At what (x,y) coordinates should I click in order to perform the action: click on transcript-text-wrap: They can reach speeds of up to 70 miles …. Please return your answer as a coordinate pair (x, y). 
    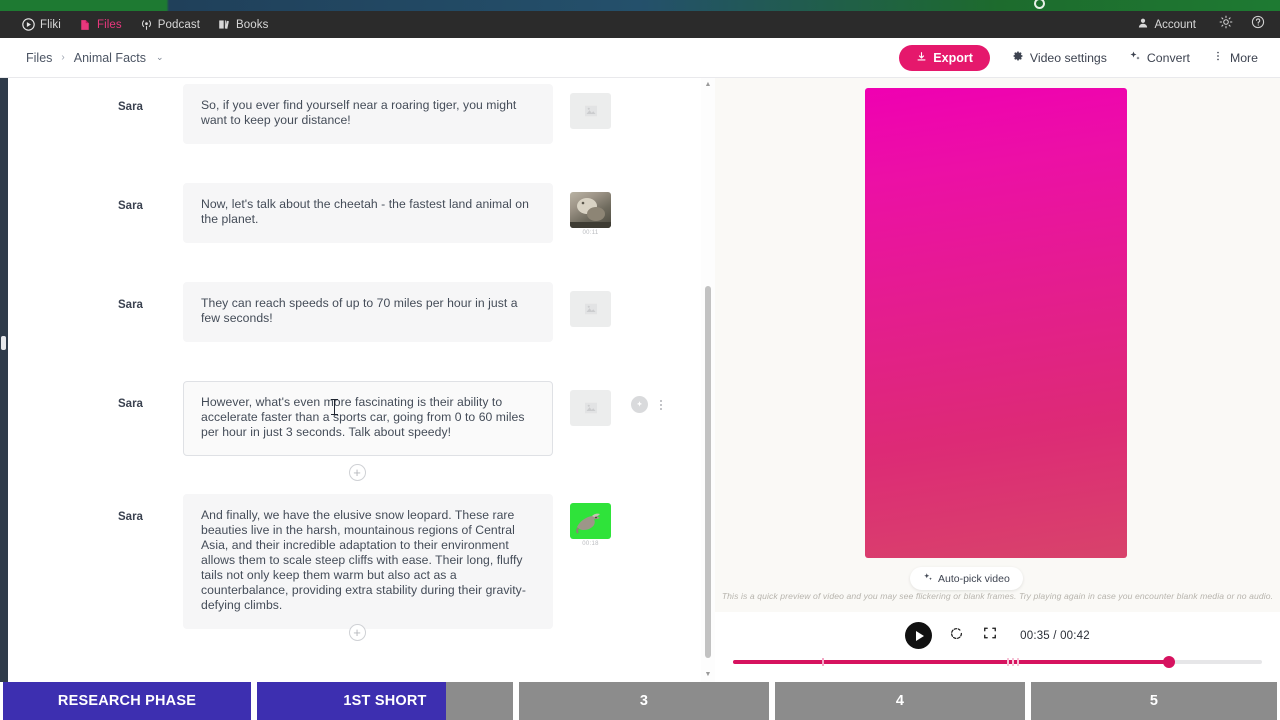
    Looking at the image, I should click on (368, 312).